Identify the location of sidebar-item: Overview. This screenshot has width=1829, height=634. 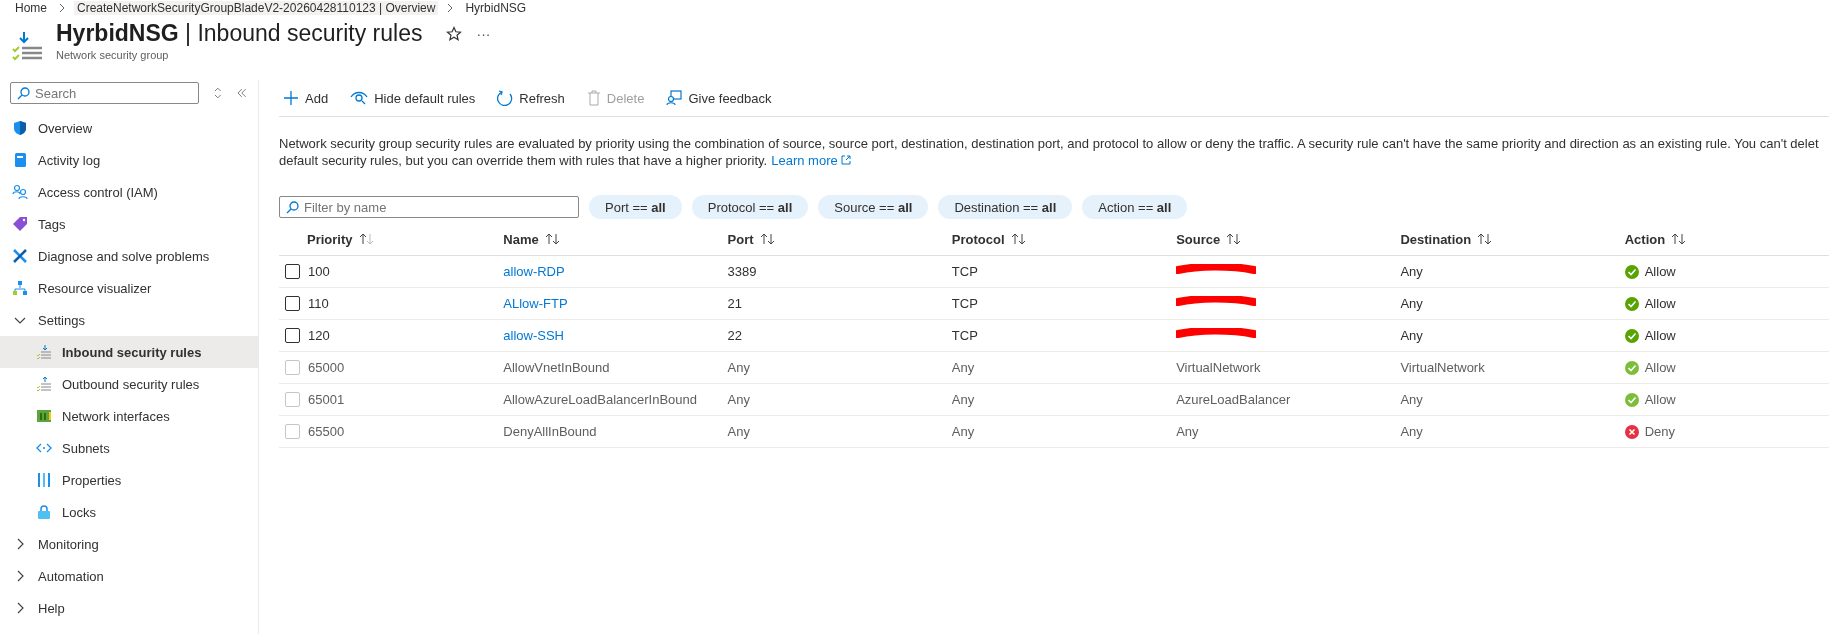
(129, 128).